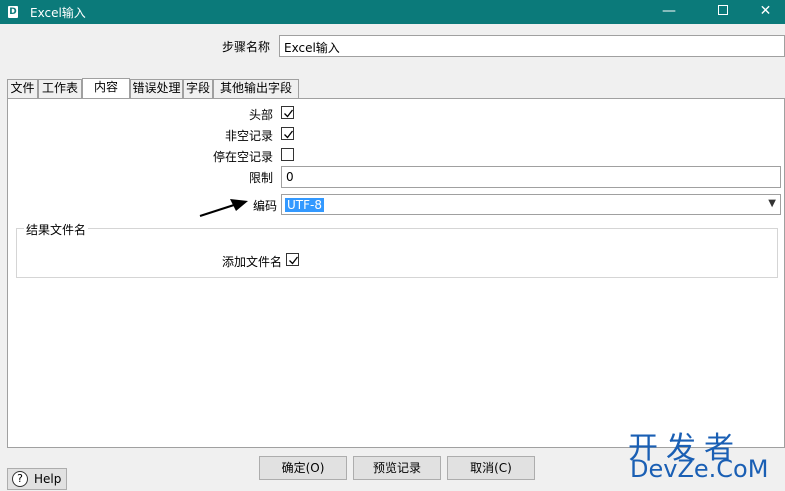  What do you see at coordinates (223, 208) in the screenshot?
I see `annotation-arrow-icon` at bounding box center [223, 208].